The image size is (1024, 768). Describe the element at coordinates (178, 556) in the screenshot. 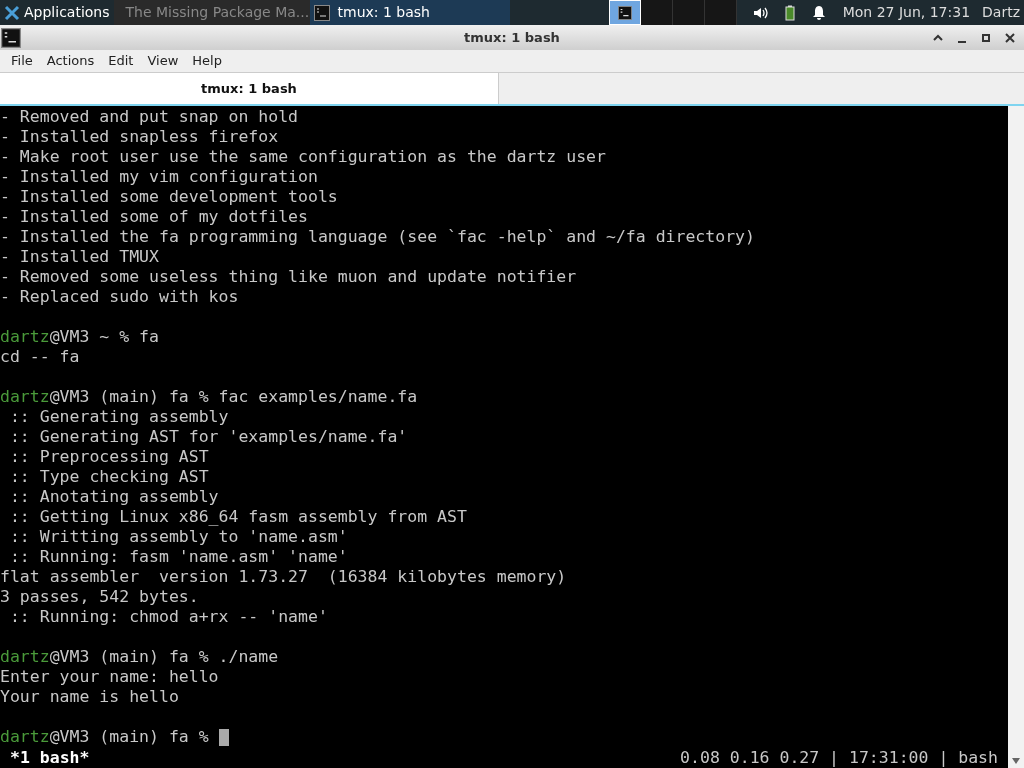

I see `terminal-line: :: Running: fasm 'name.asm' 'name'` at that location.